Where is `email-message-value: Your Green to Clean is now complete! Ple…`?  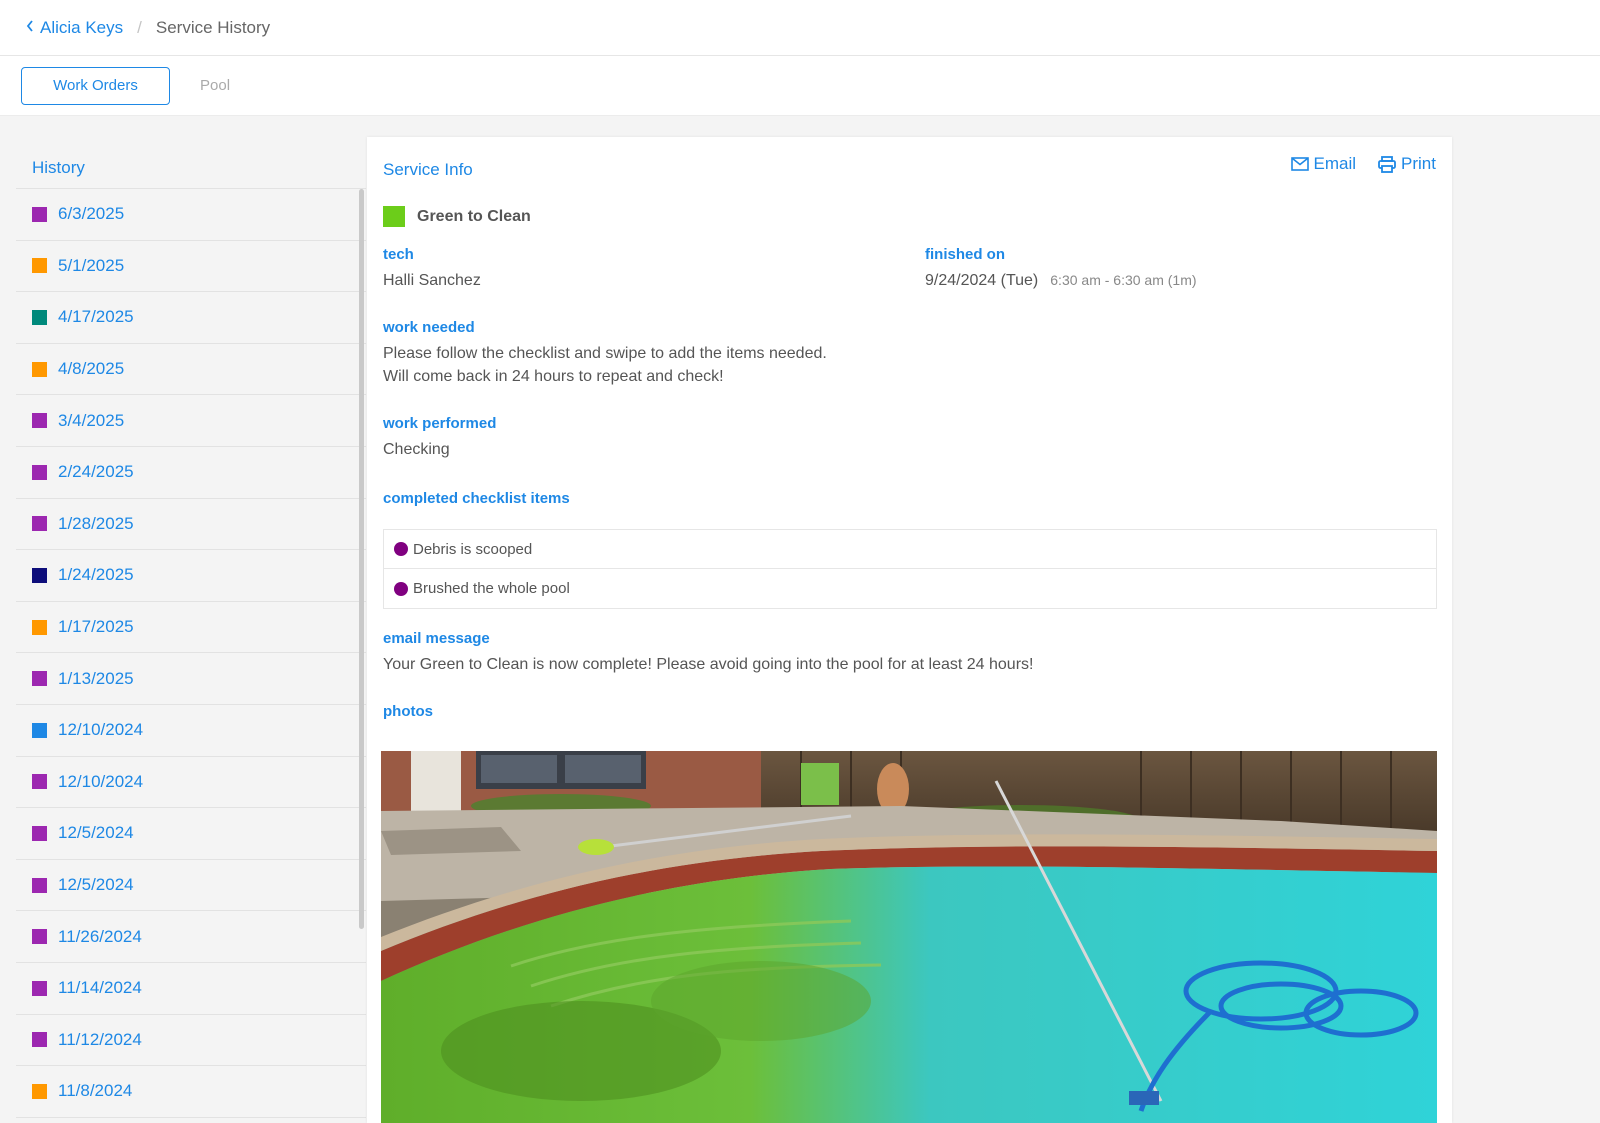
email-message-value: Your Green to Clean is now complete! Ple… is located at coordinates (708, 664).